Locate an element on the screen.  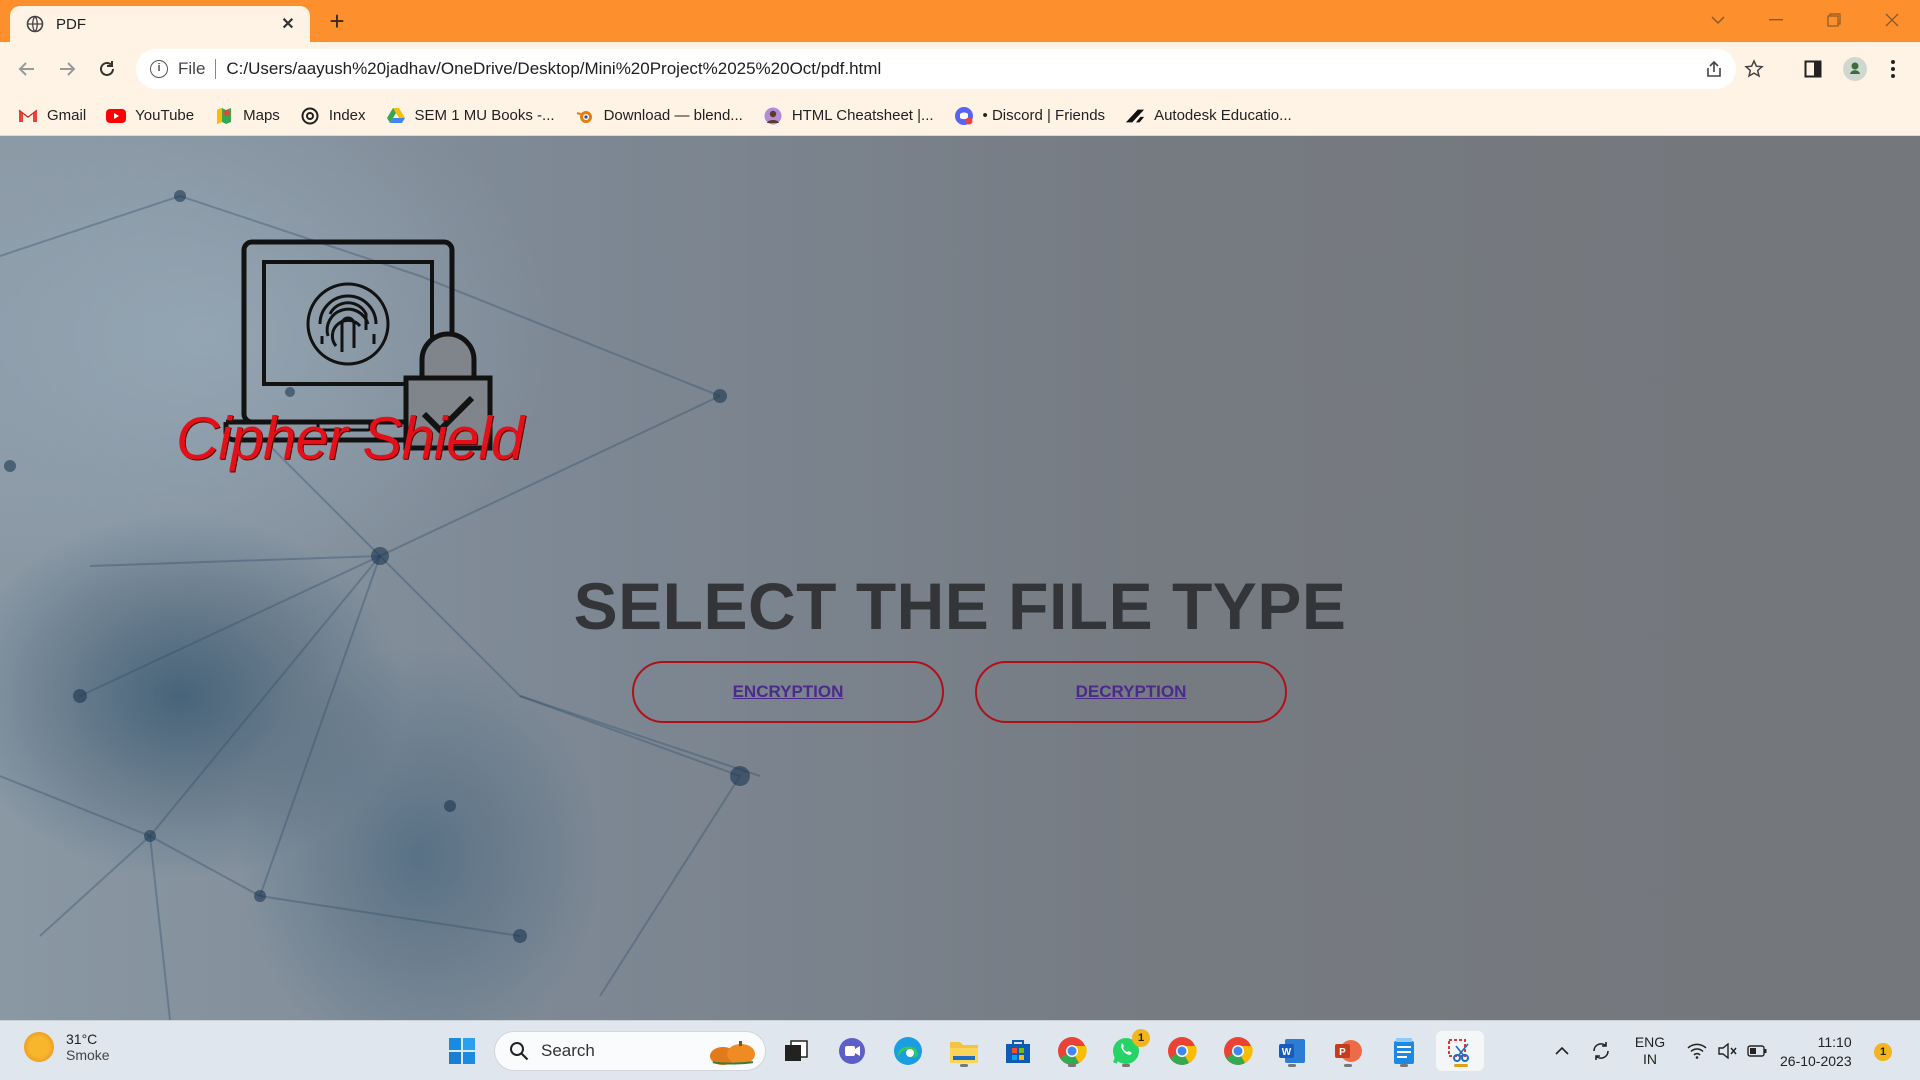
windows-start-icon is located at coordinates (462, 1051).